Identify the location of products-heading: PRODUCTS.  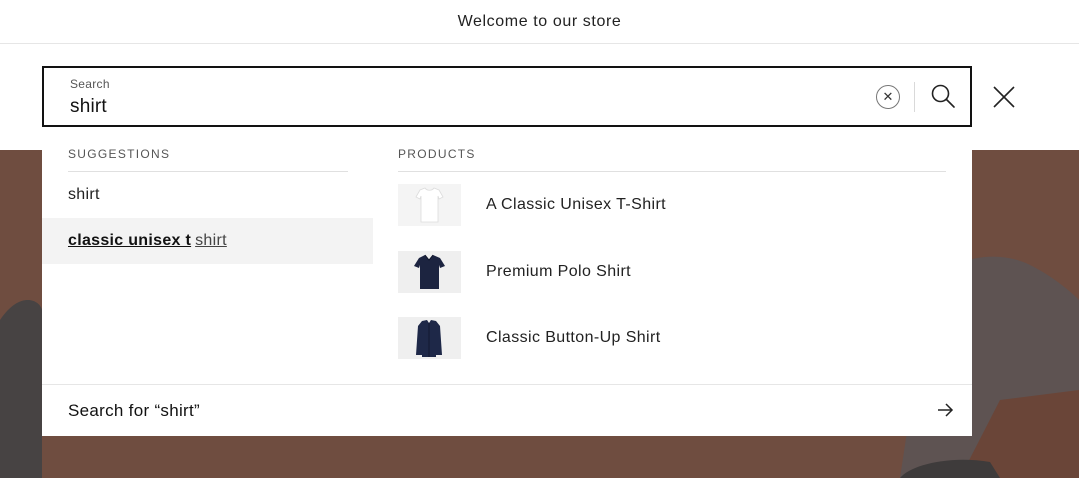
(437, 154).